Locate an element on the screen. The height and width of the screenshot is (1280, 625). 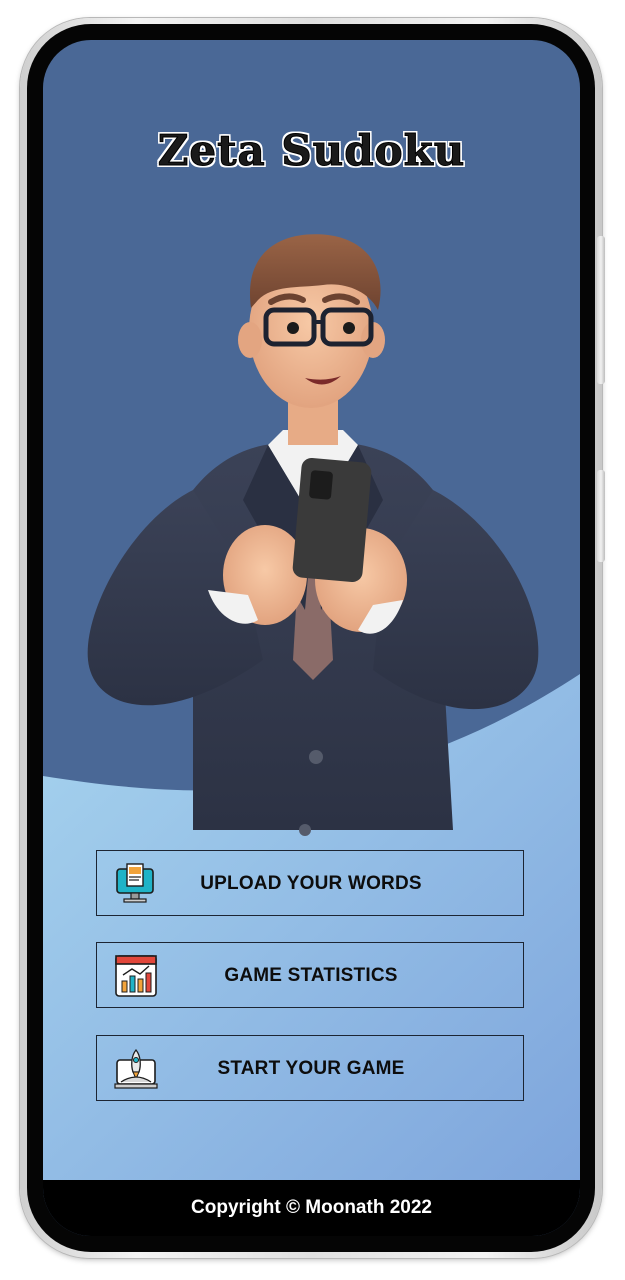
game-statistics-button: GAME STATISTICS is located at coordinates (310, 975).